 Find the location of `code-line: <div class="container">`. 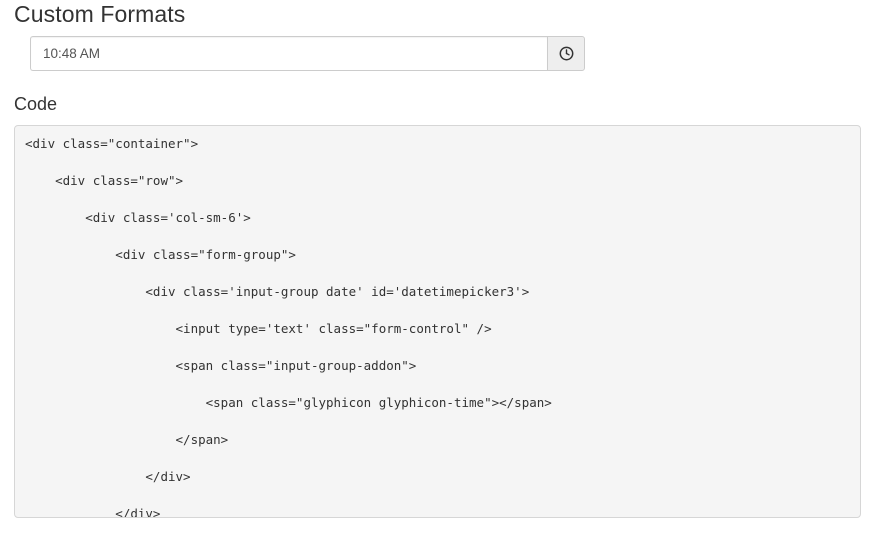

code-line: <div class="container"> is located at coordinates (112, 143).